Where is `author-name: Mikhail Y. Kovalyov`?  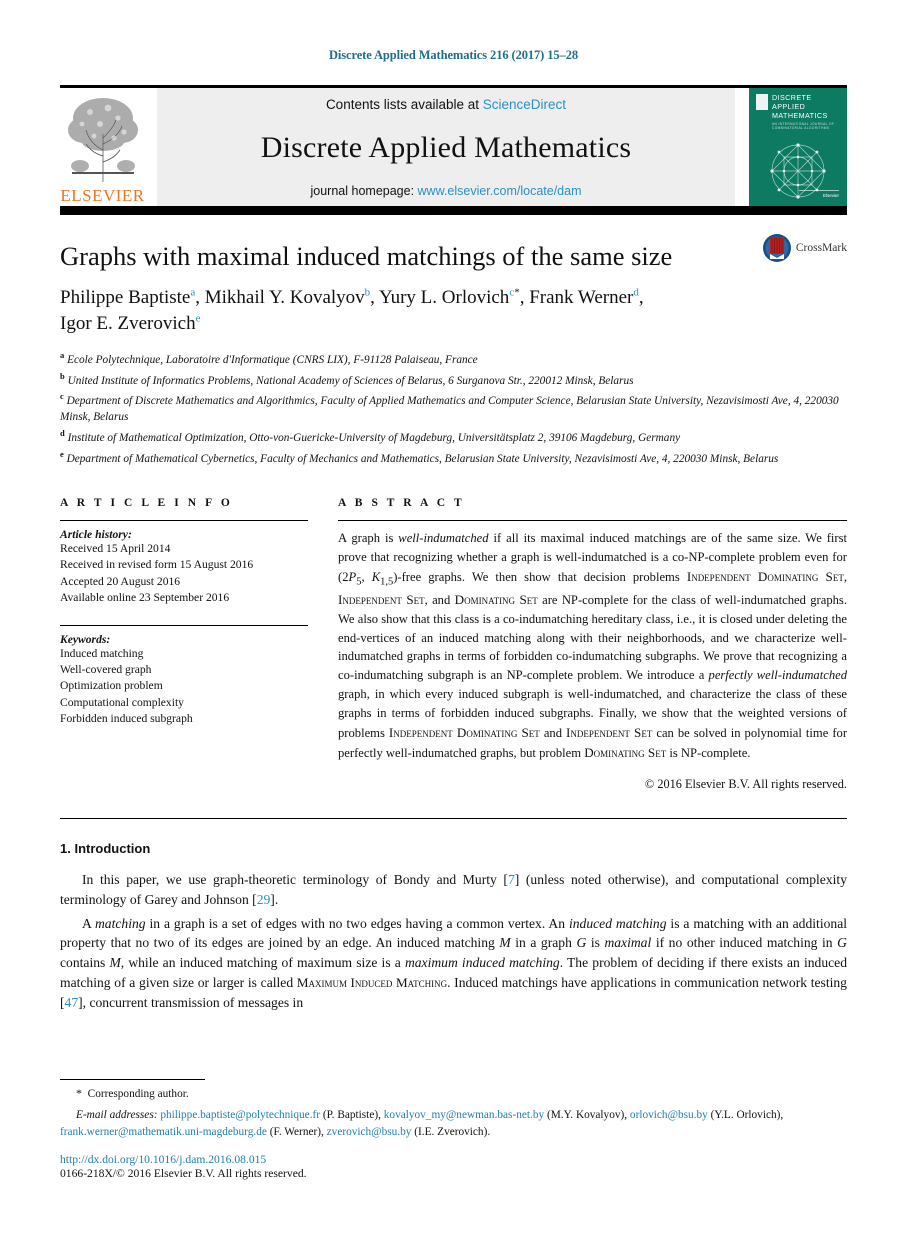
author-name: Mikhail Y. Kovalyov is located at coordinates (284, 298).